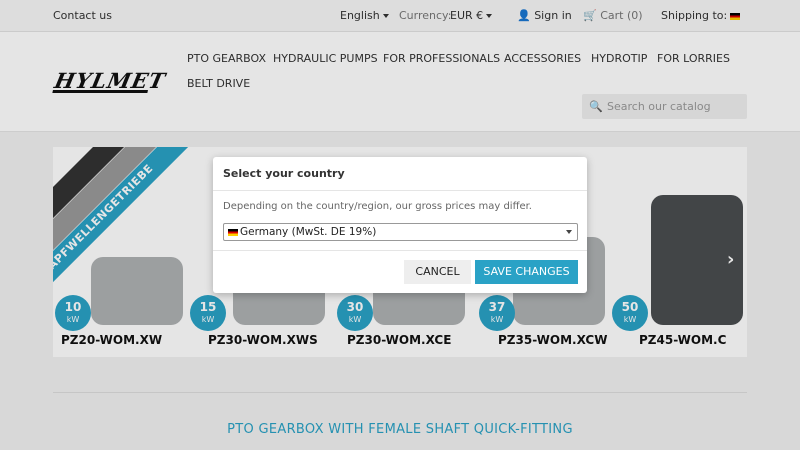 The height and width of the screenshot is (450, 800). I want to click on country-select-value: Germany (MwSt. DE 19%), so click(302, 232).